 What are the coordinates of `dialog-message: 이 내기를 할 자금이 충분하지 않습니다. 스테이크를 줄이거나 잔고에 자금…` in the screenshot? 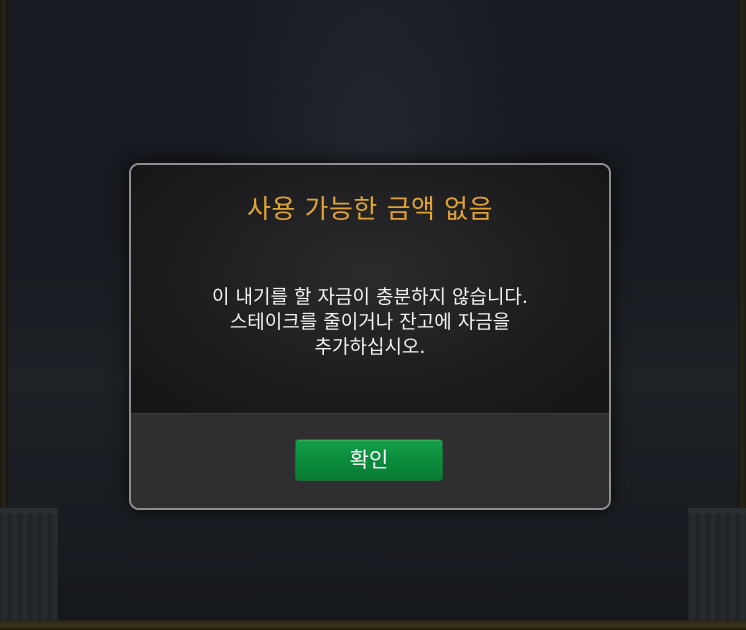 It's located at (370, 322).